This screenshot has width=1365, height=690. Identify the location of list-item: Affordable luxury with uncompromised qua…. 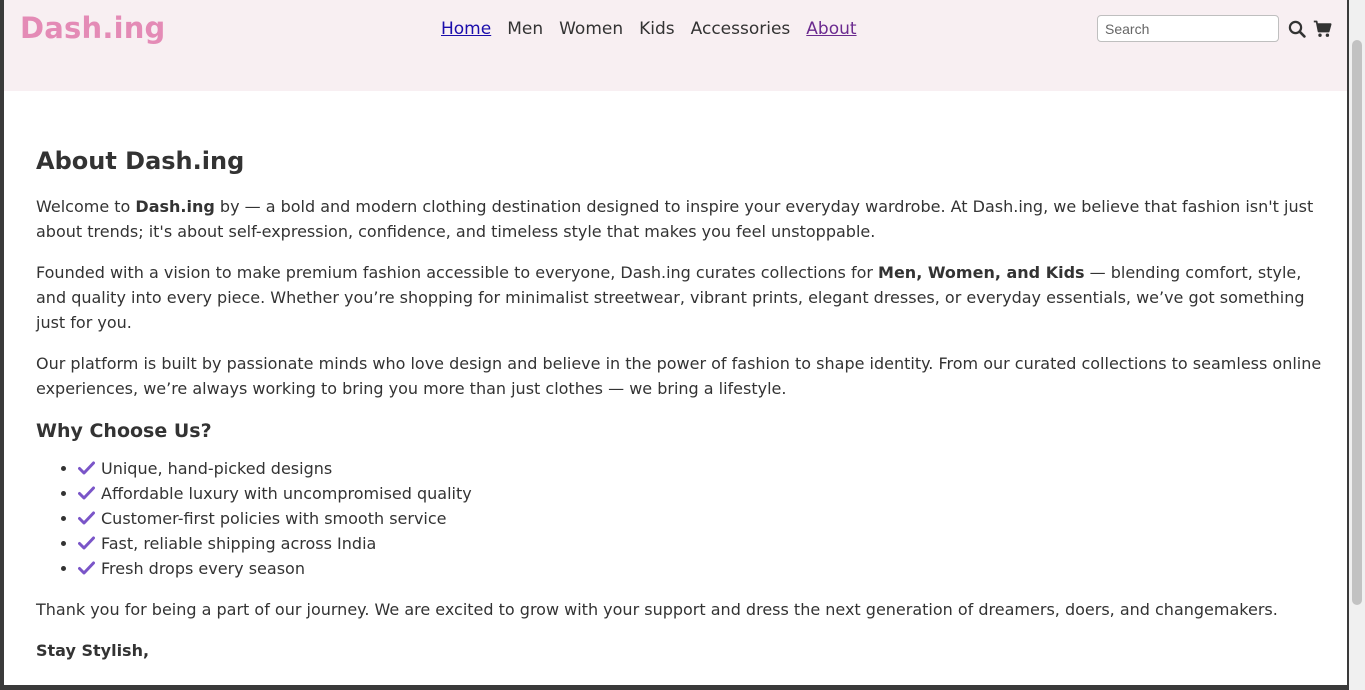
(702, 493).